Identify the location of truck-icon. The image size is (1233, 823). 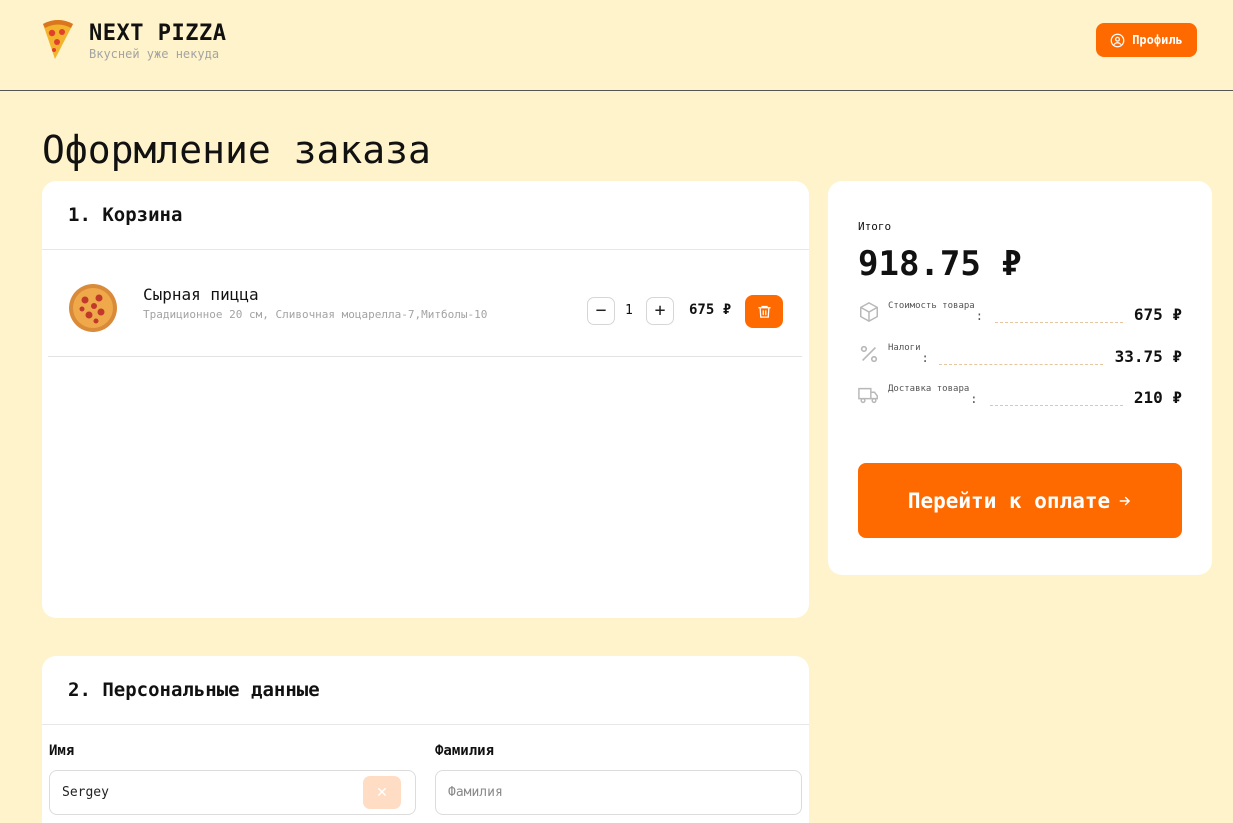
(868, 395).